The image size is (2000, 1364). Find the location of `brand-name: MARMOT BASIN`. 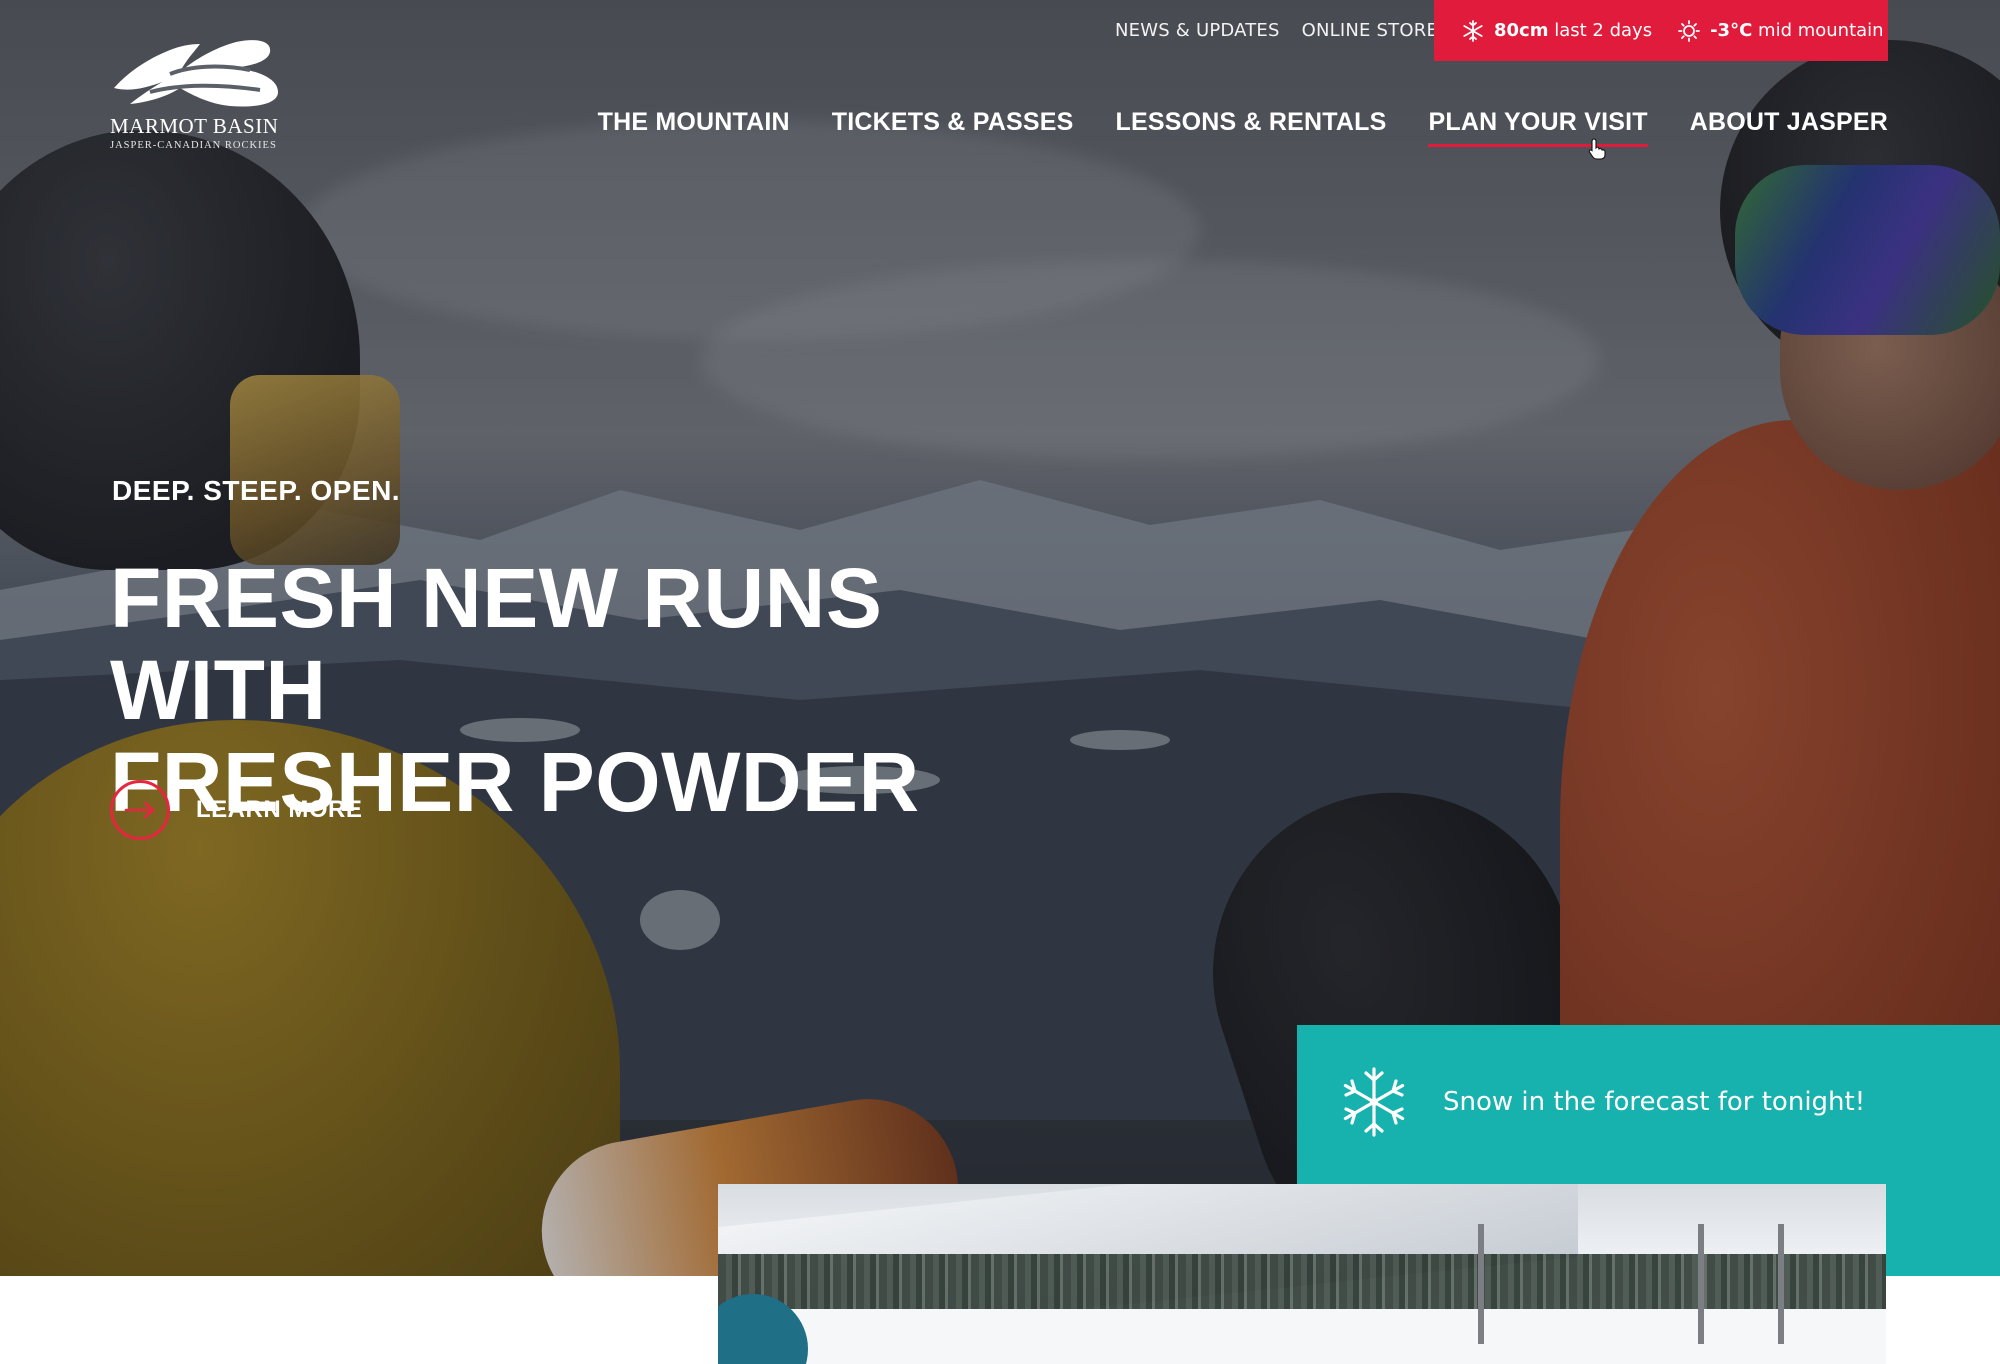

brand-name: MARMOT BASIN is located at coordinates (194, 126).